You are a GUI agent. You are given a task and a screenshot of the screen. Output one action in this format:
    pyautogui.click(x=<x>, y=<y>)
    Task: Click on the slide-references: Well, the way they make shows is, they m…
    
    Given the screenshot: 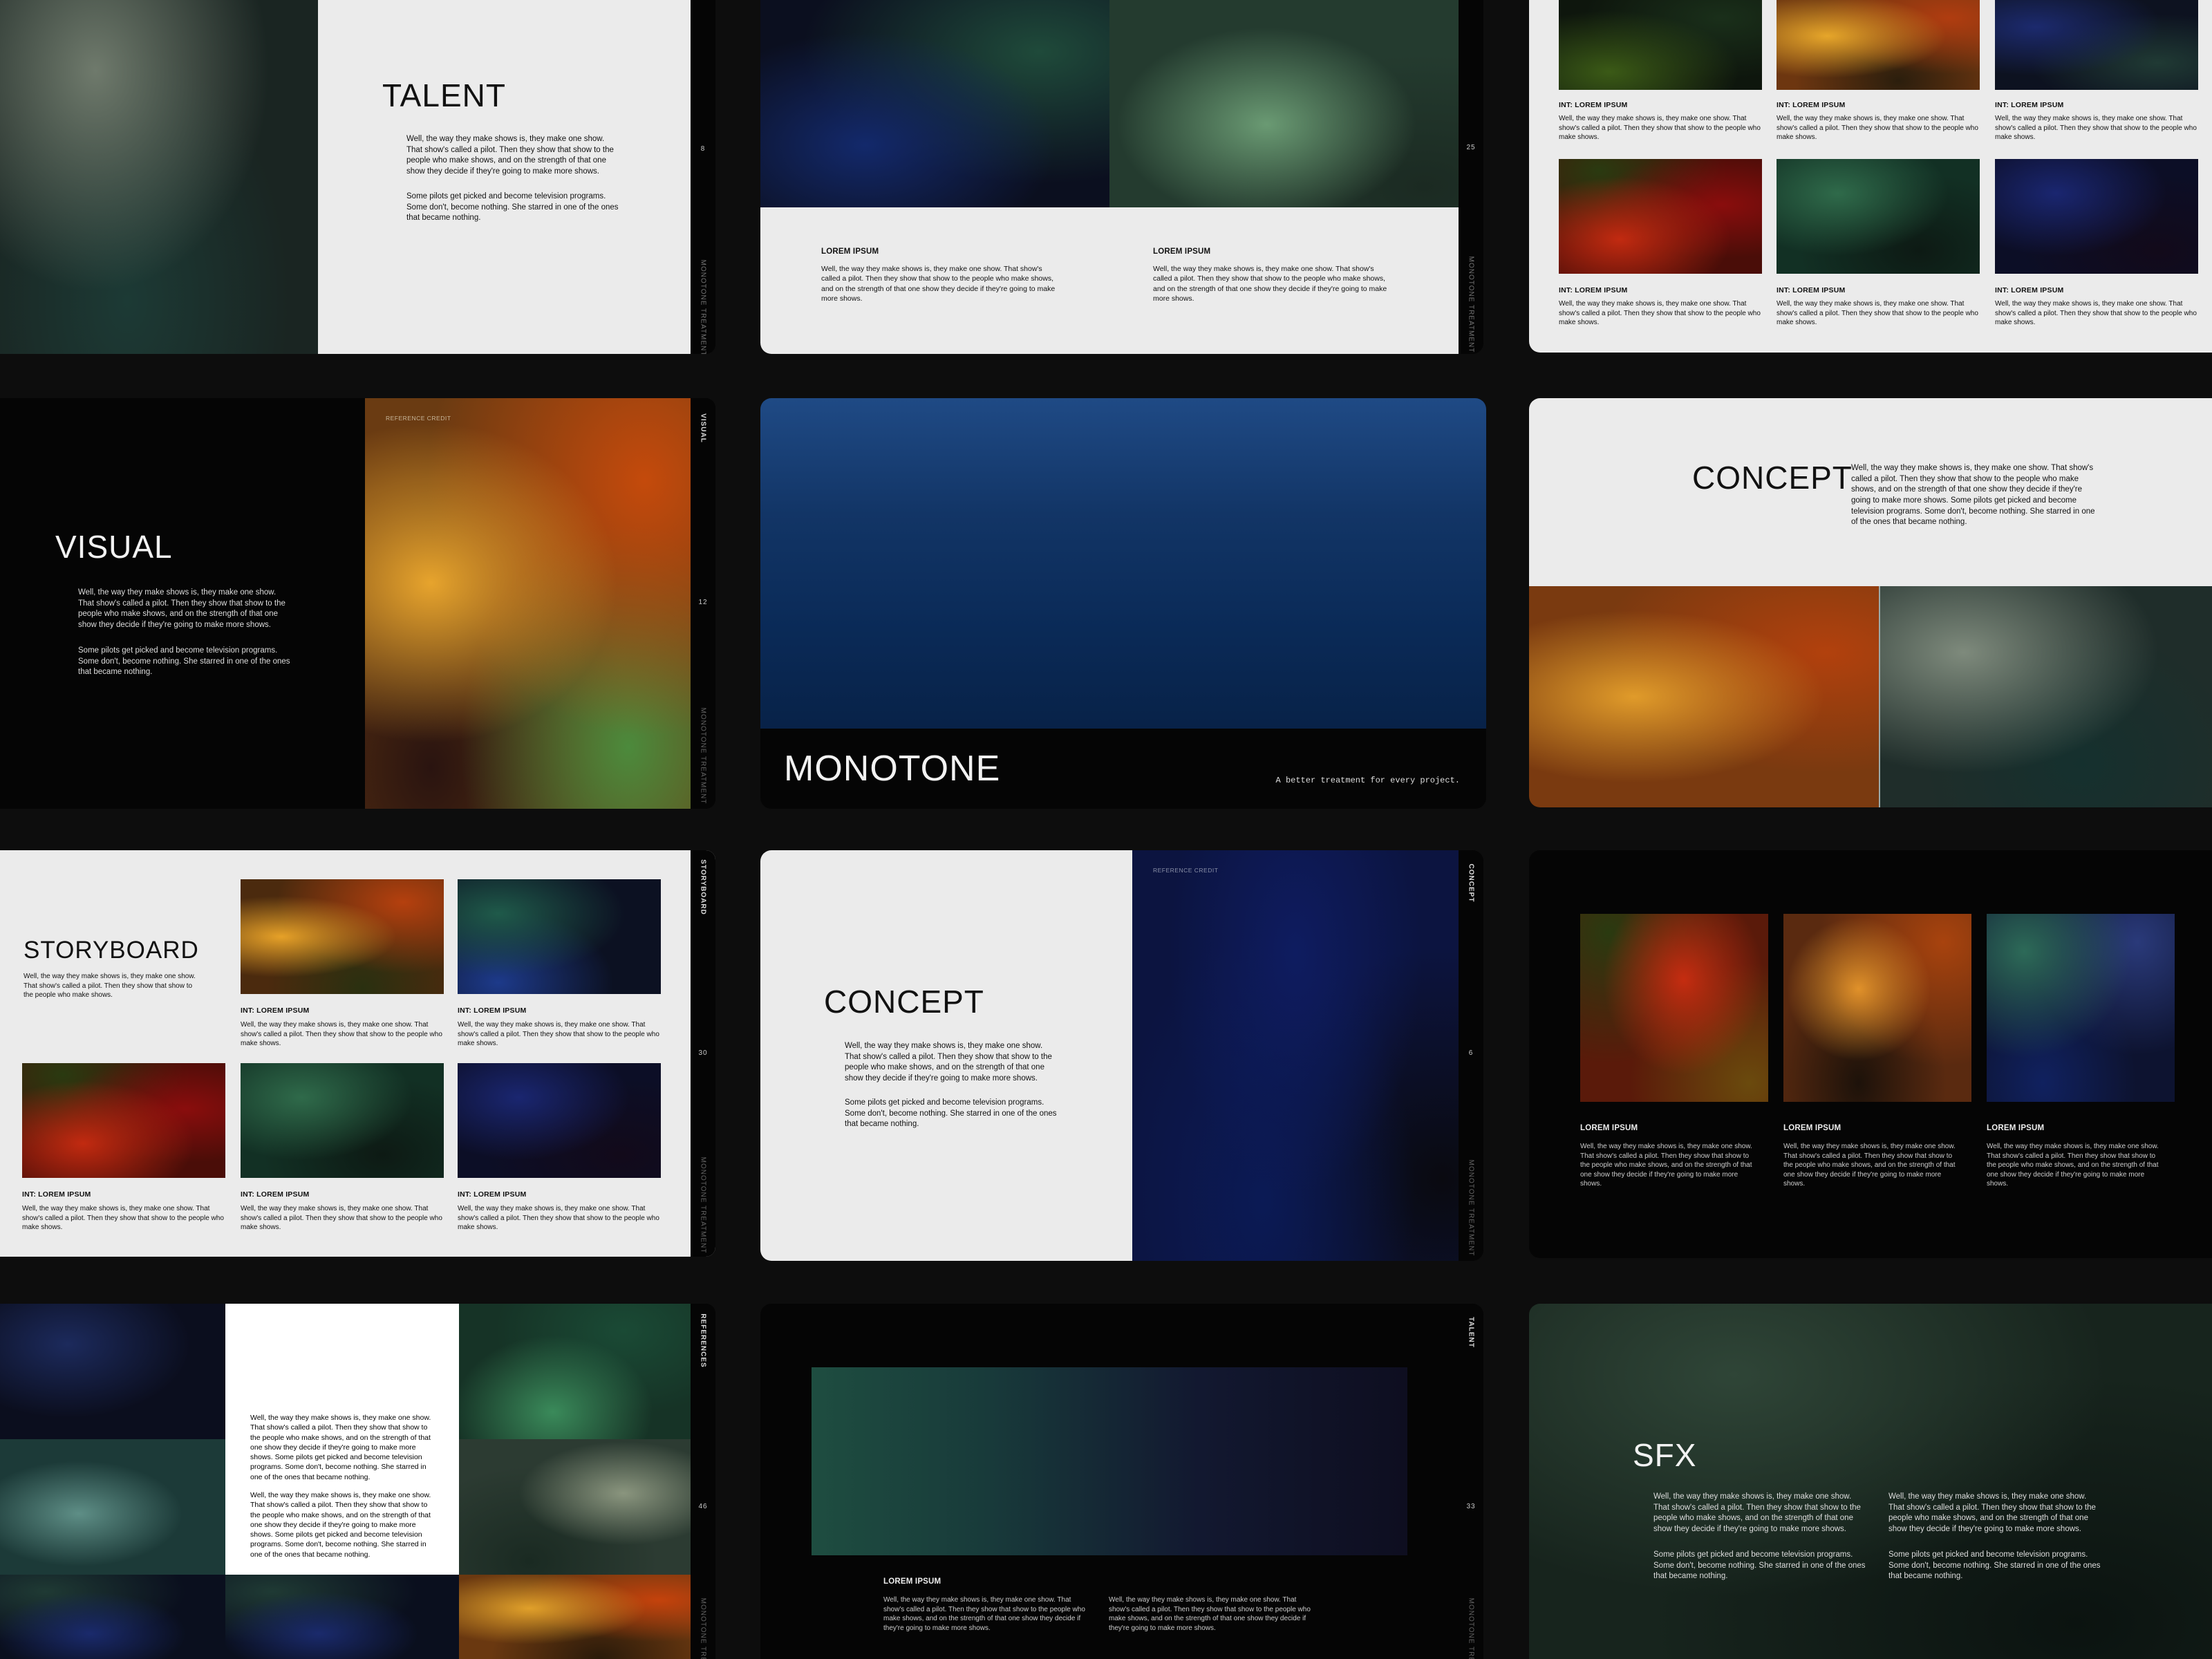 What is the action you would take?
    pyautogui.click(x=357, y=1481)
    